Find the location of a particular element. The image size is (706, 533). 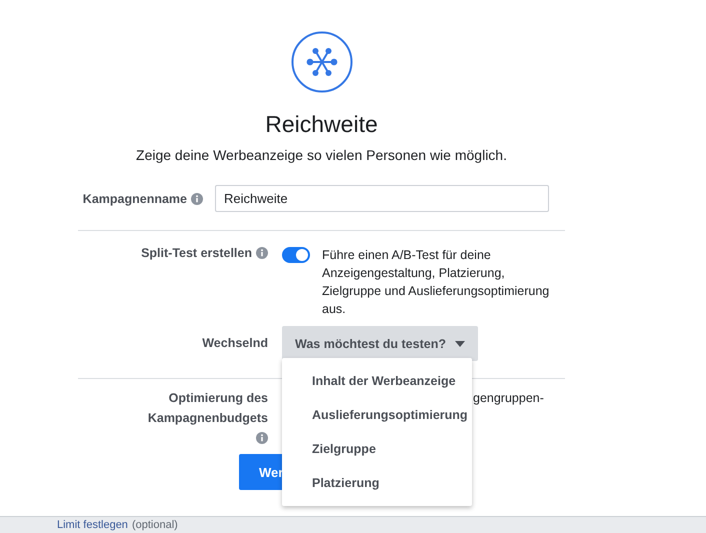

field-label: Split-Test erstellen is located at coordinates (196, 253).